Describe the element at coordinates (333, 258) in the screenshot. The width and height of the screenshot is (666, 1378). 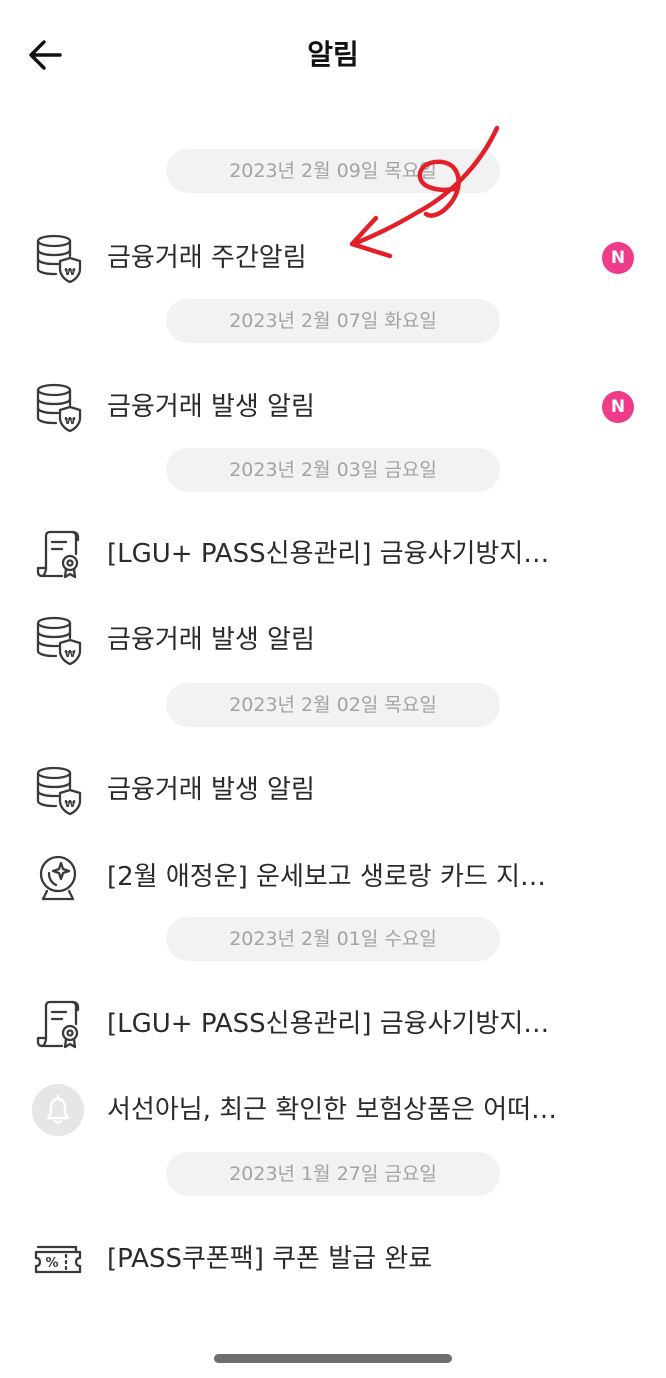
I see `notification-item: 금융거래 주간알림 N` at that location.